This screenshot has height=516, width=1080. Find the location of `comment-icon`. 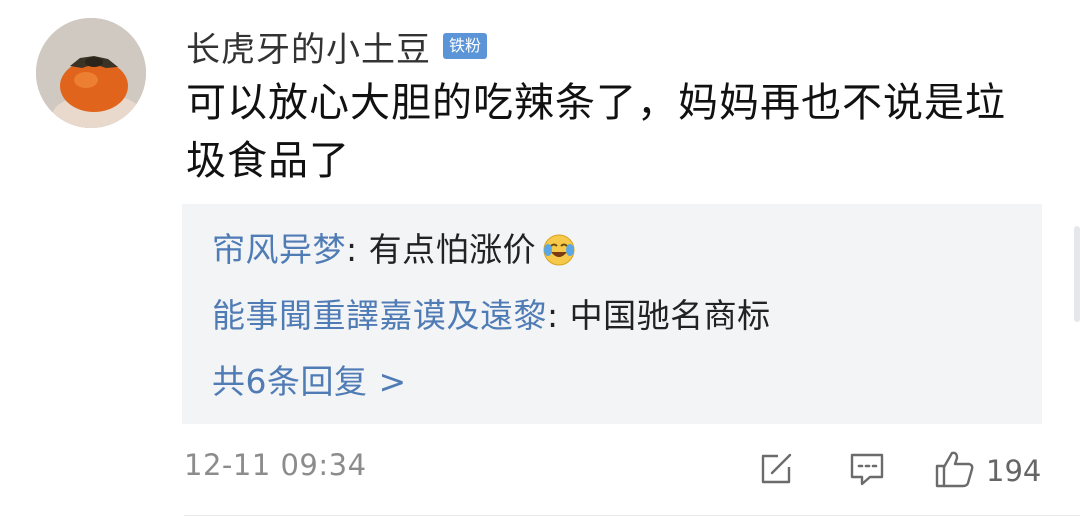

comment-icon is located at coordinates (867, 471).